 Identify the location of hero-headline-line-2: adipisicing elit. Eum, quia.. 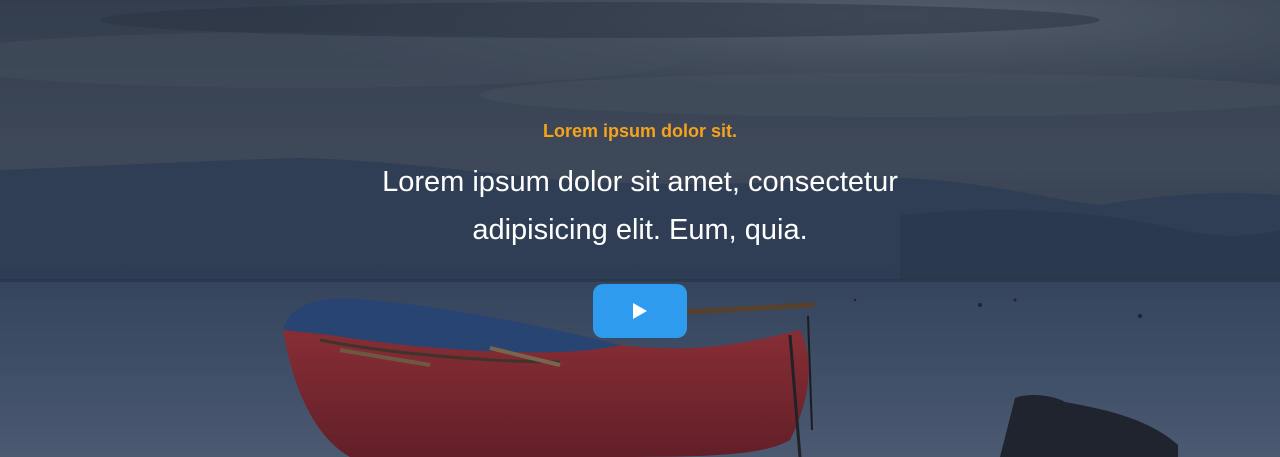
(640, 230).